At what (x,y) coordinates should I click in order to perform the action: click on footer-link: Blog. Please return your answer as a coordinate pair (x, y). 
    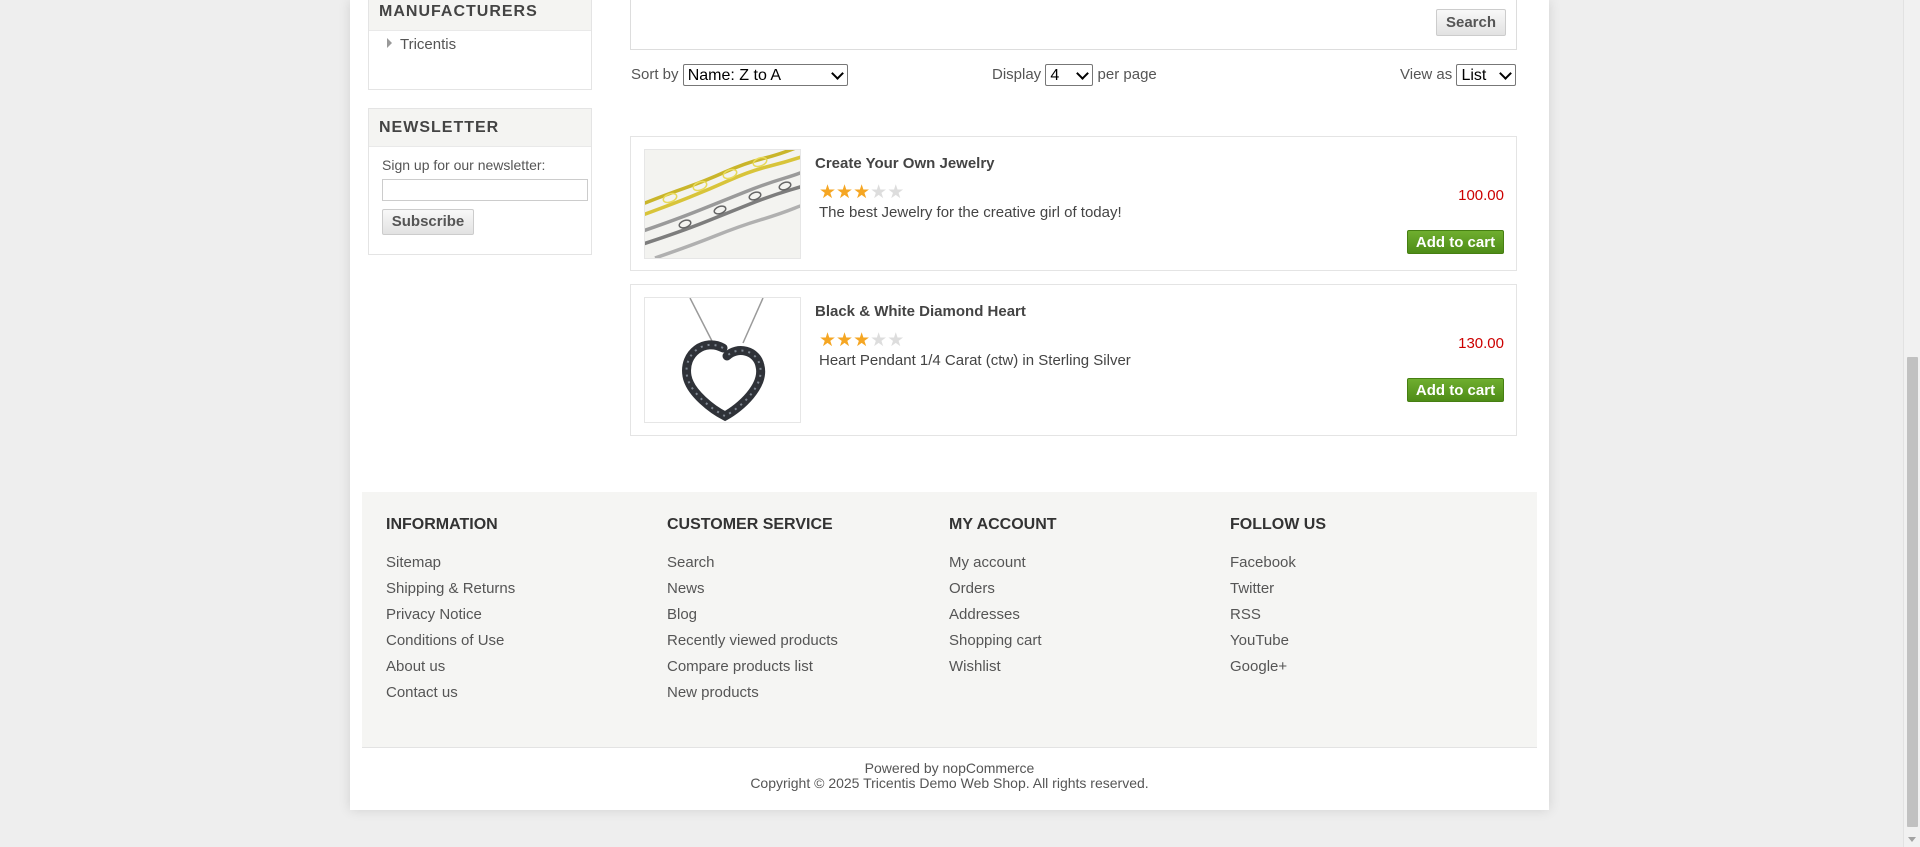
    Looking at the image, I should click on (752, 619).